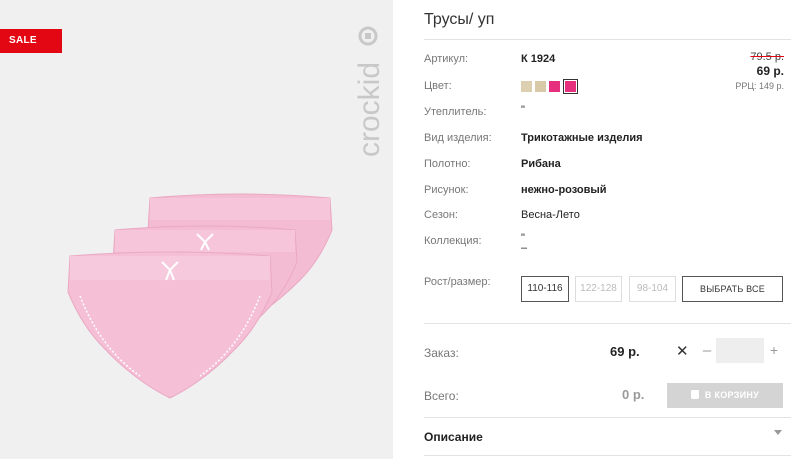 Image resolution: width=800 pixels, height=459 pixels. I want to click on insulation-value: ", so click(523, 110).